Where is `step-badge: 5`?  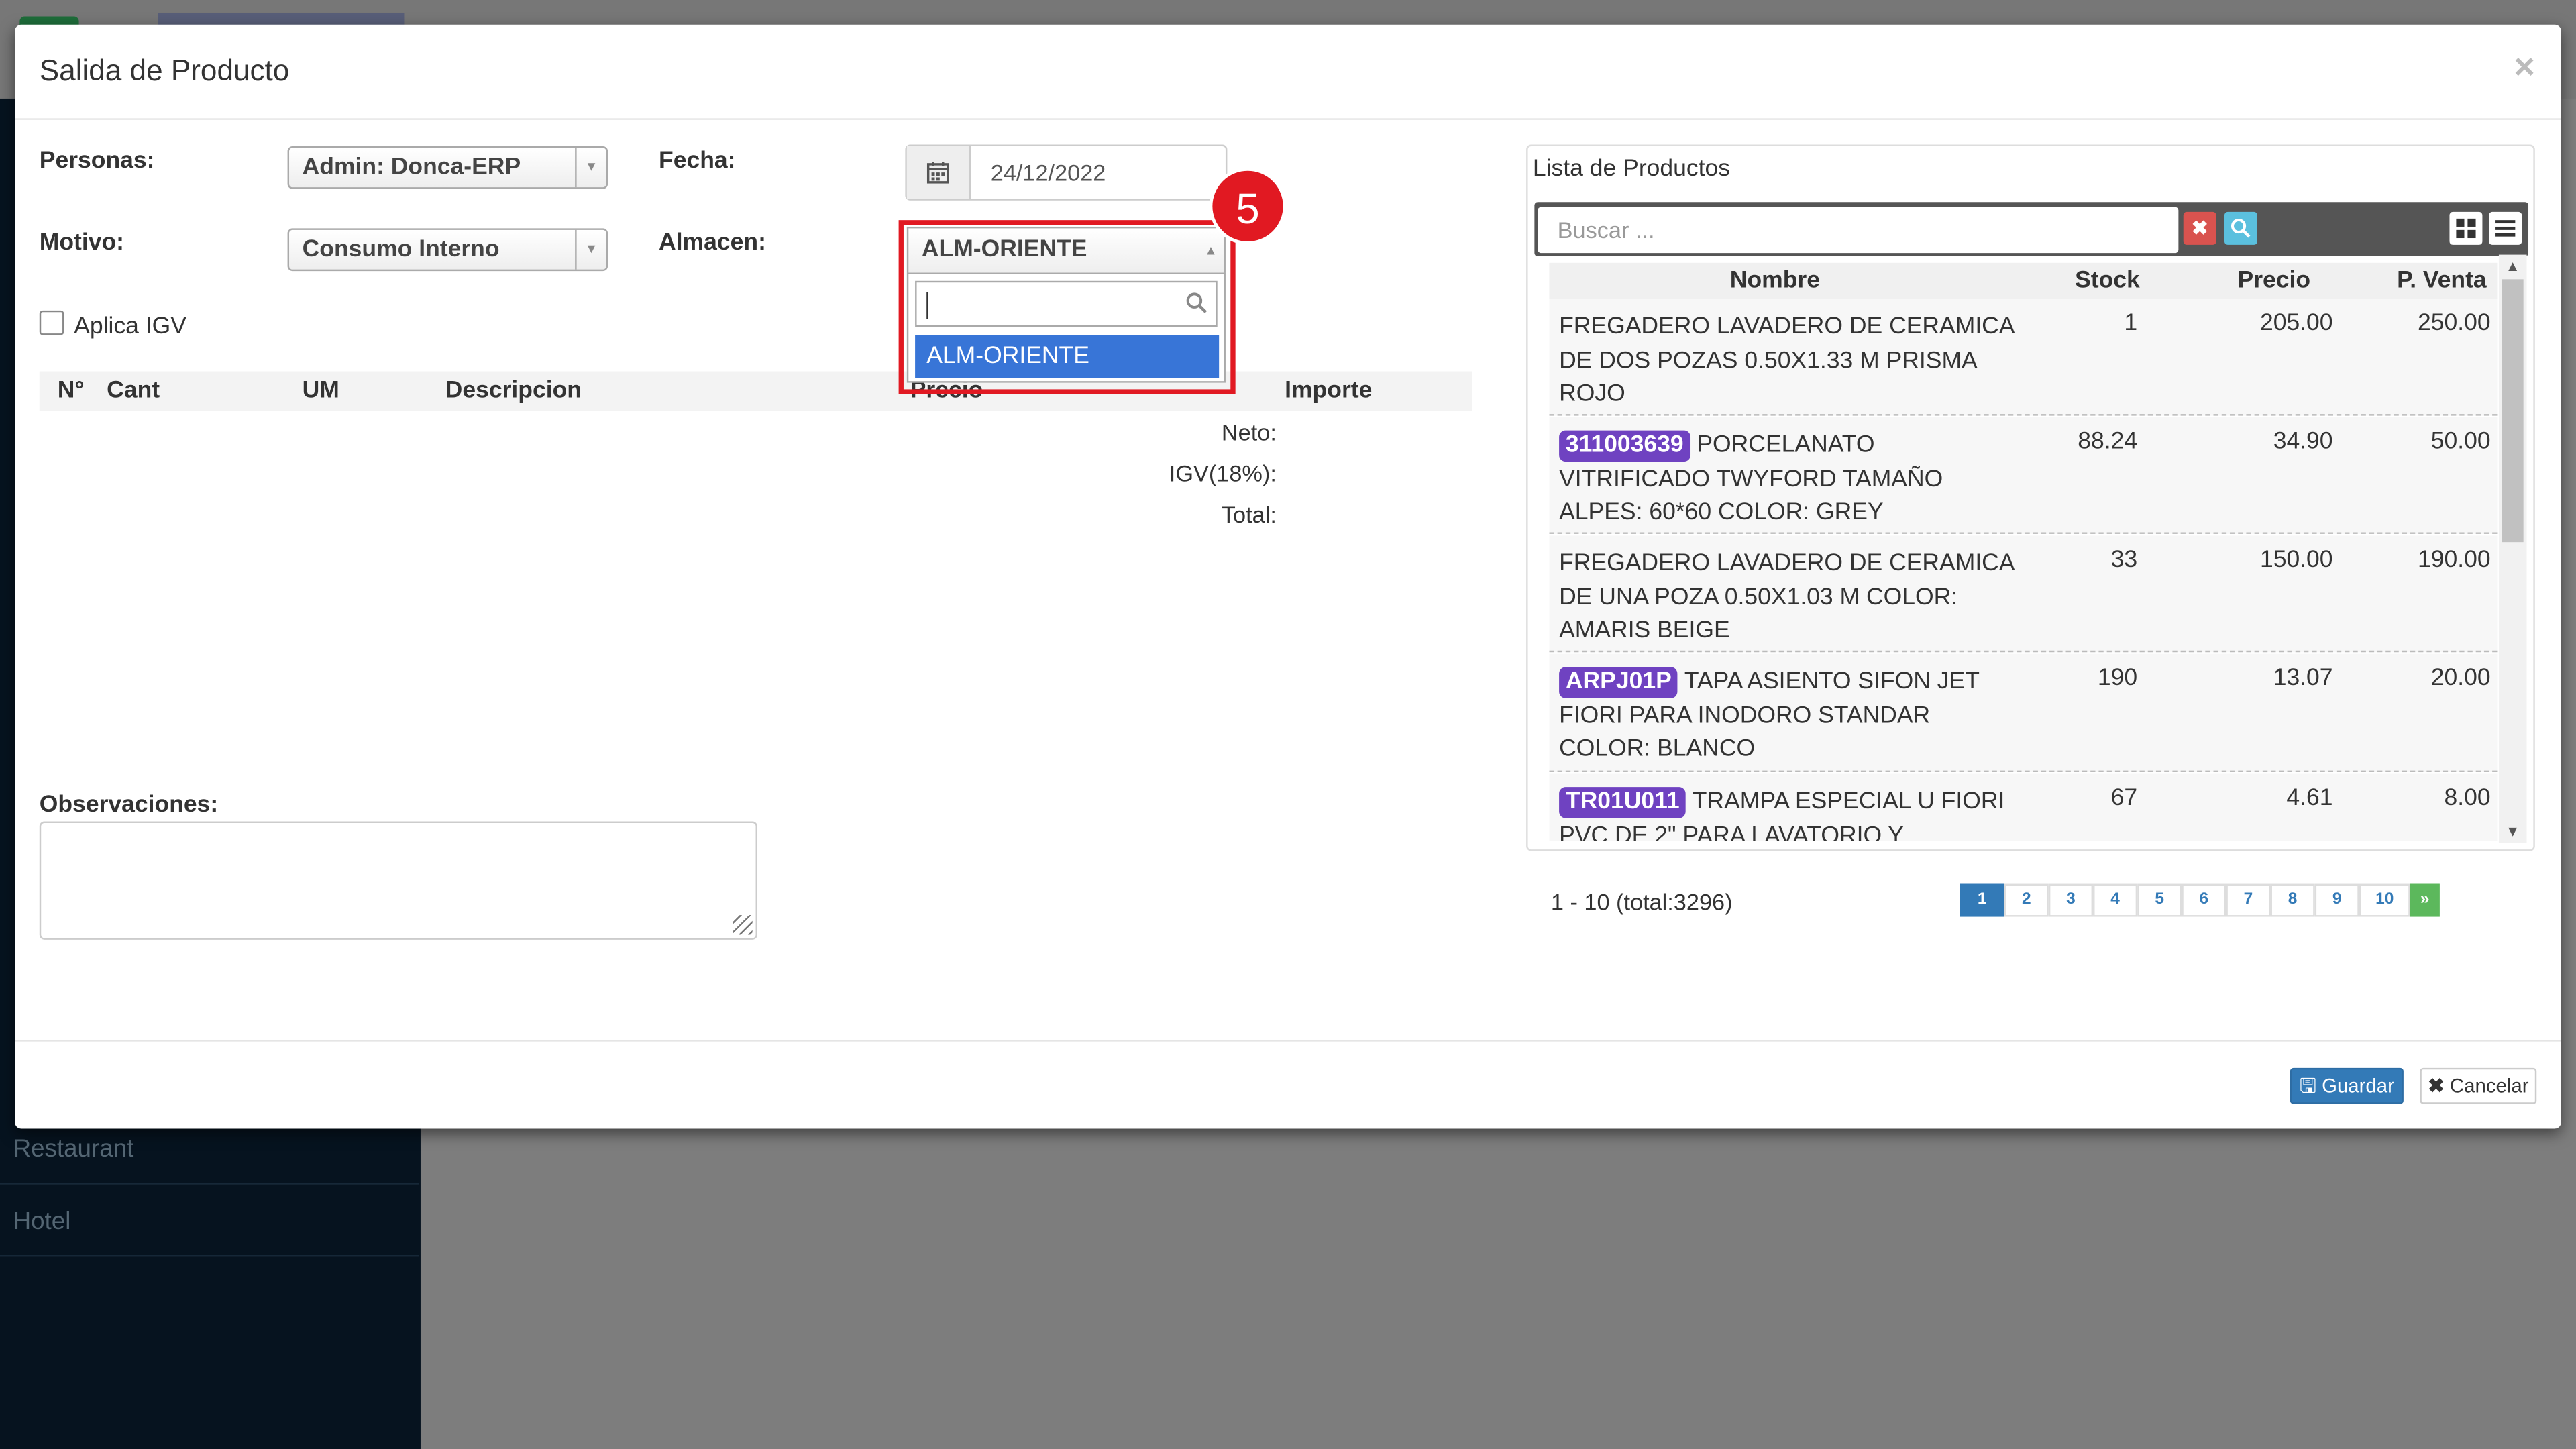
step-badge: 5 is located at coordinates (1248, 206).